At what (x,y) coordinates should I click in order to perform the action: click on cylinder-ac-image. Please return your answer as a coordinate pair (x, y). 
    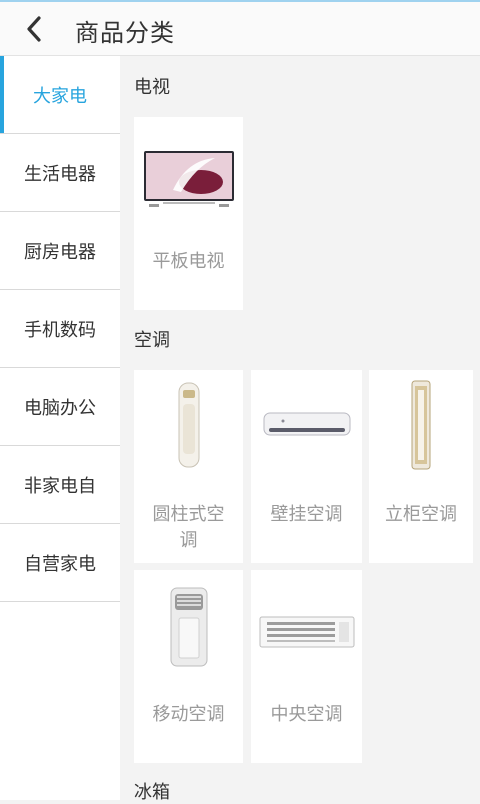
    Looking at the image, I should click on (189, 425).